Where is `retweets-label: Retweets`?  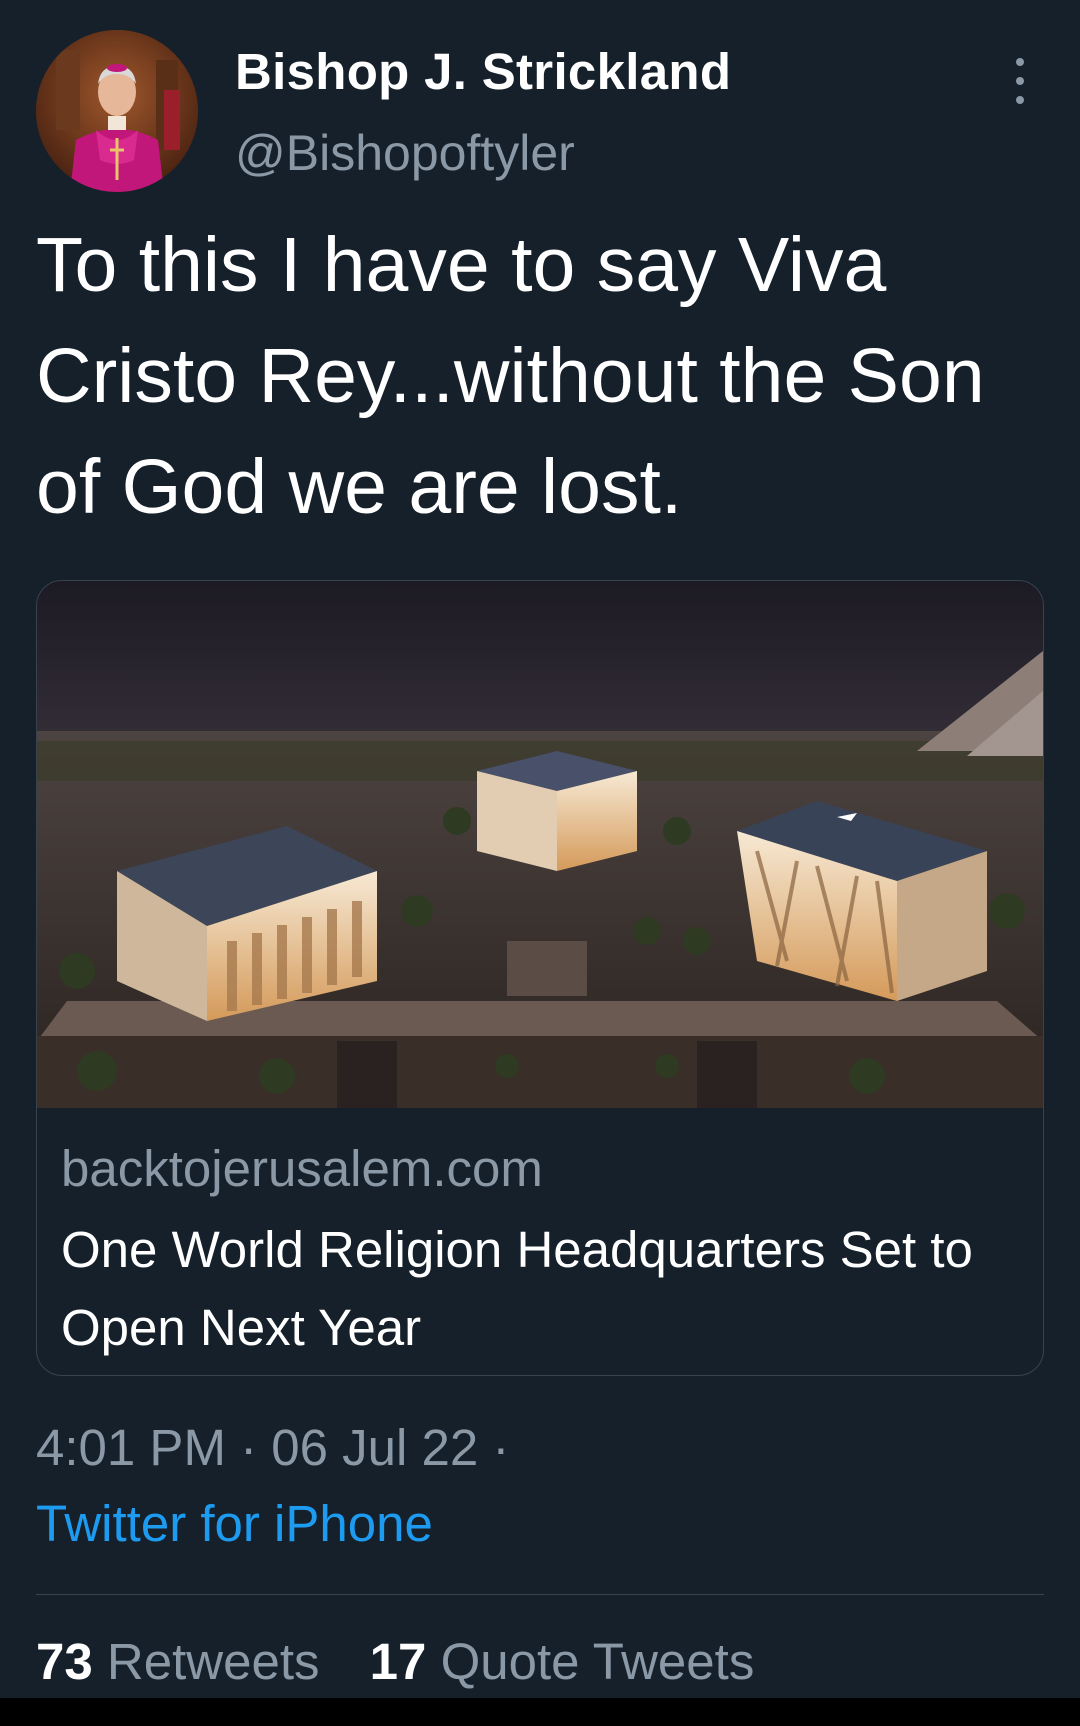 retweets-label: Retweets is located at coordinates (213, 1661).